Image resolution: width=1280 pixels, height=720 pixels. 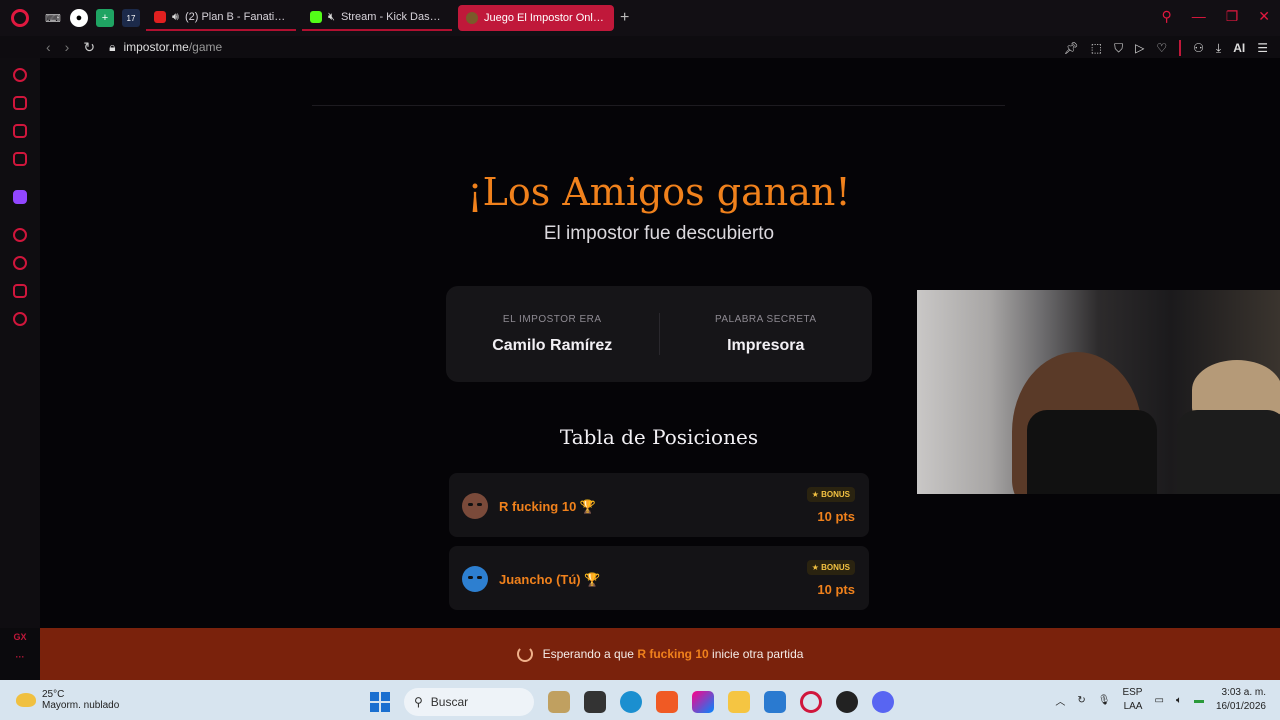 I want to click on chevron-up-icon: ︿, so click(x=1060, y=700).